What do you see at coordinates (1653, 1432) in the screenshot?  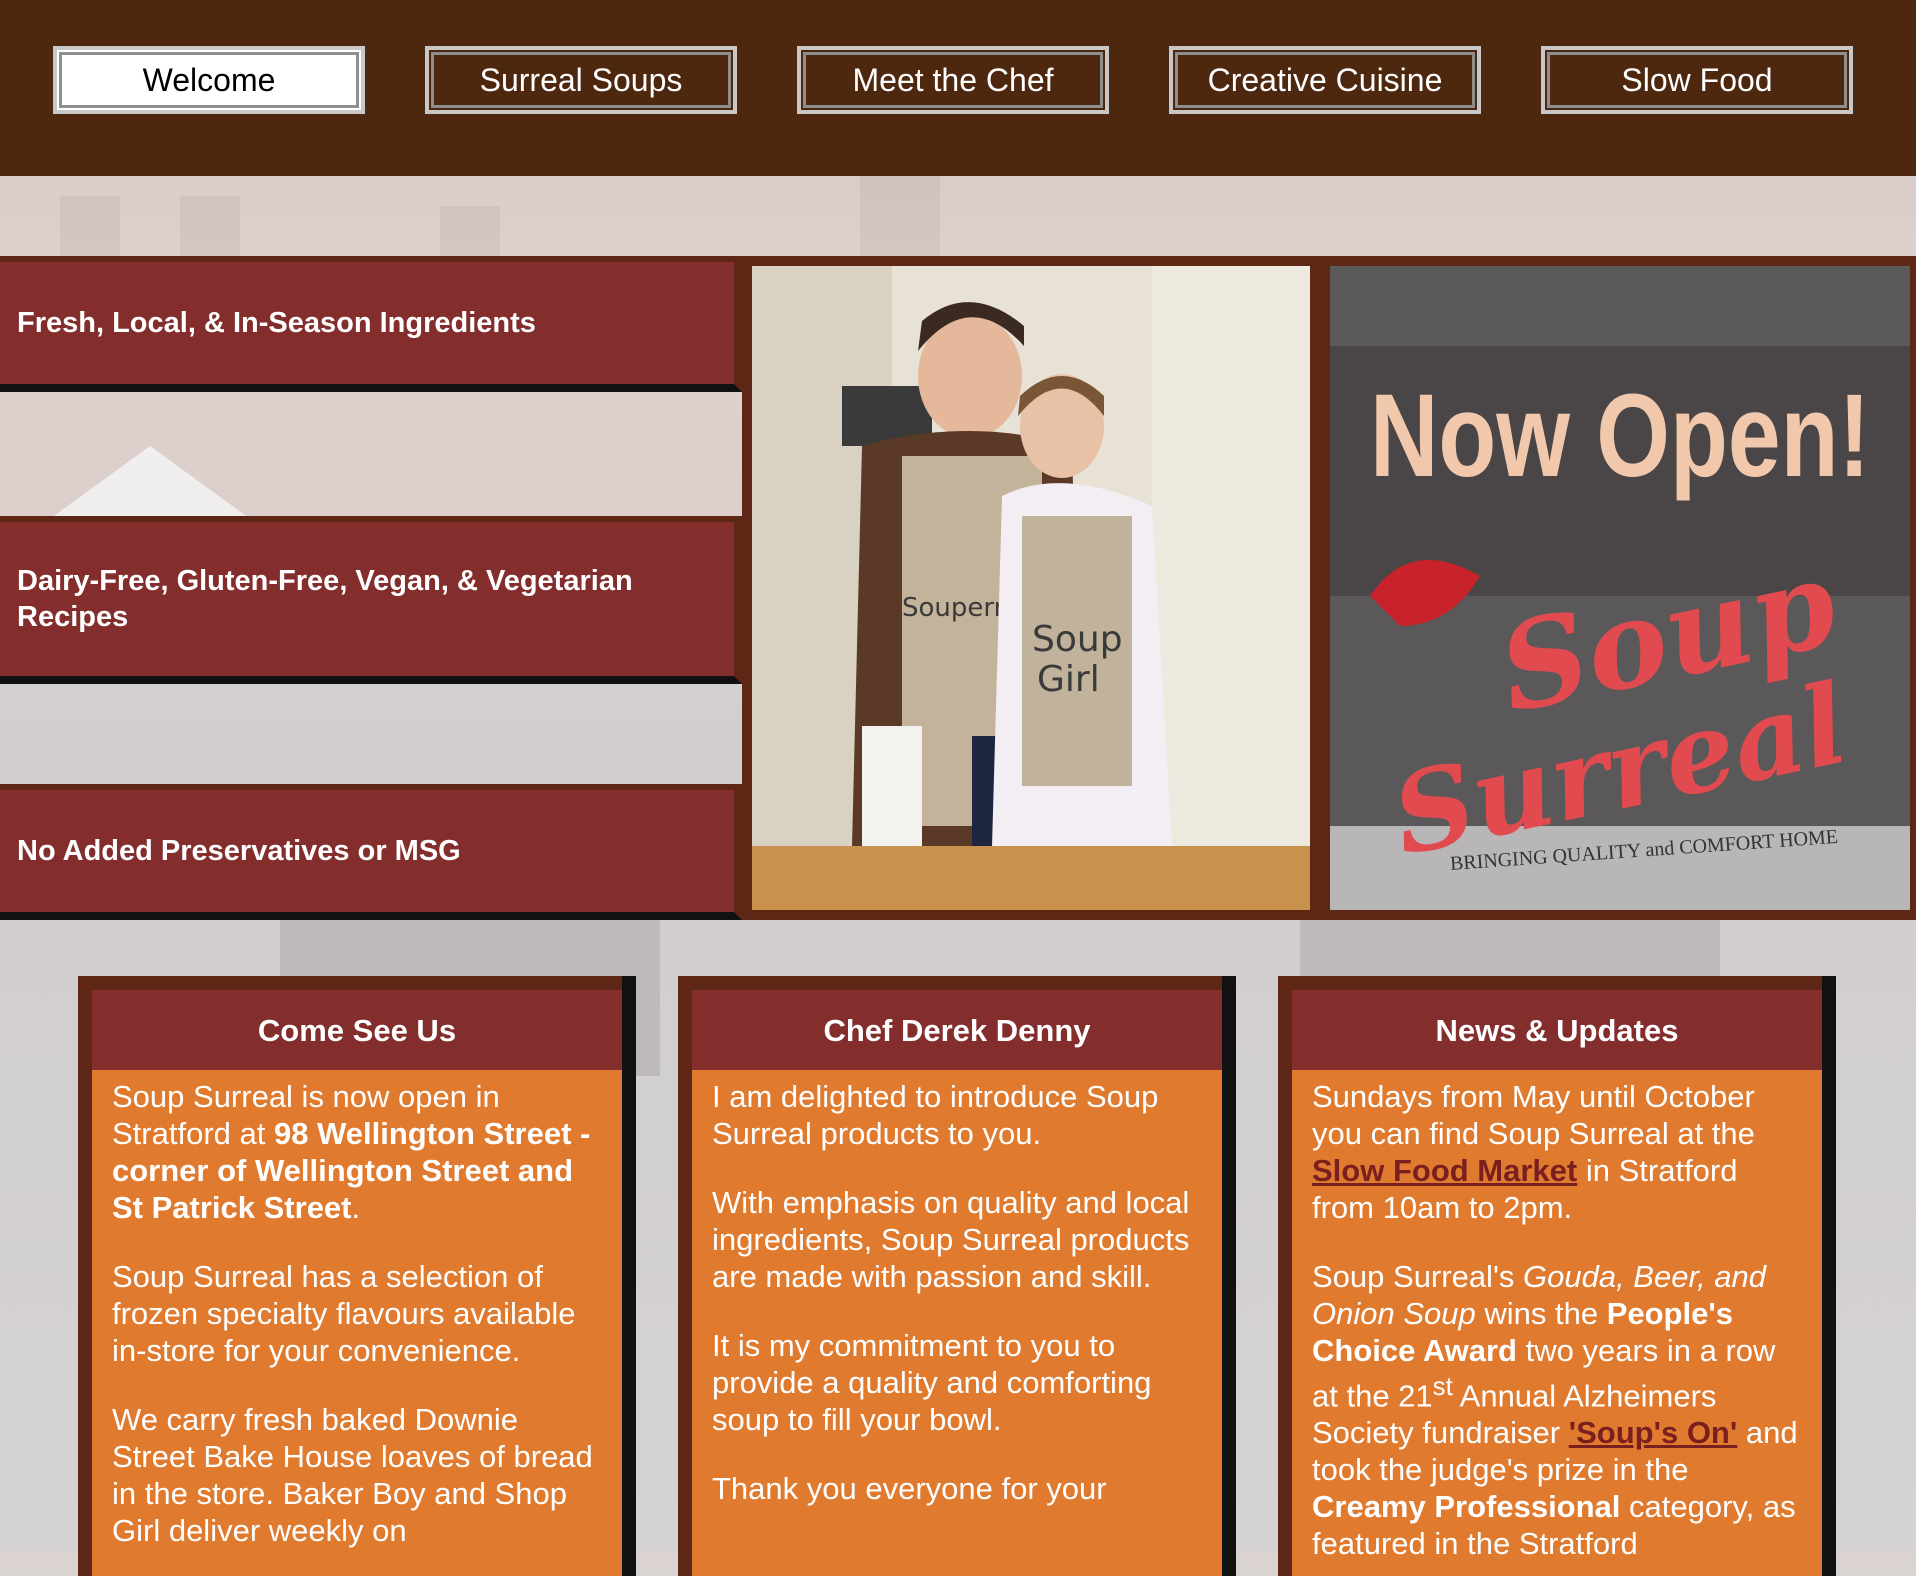 I see `soups-on-link: 'Soup's On'` at bounding box center [1653, 1432].